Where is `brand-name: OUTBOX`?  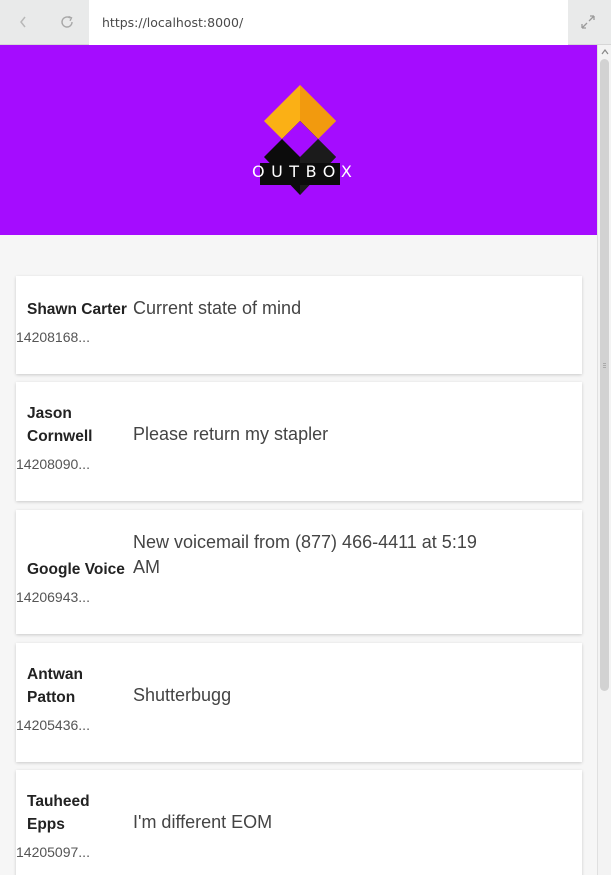 brand-name: OUTBOX is located at coordinates (305, 171).